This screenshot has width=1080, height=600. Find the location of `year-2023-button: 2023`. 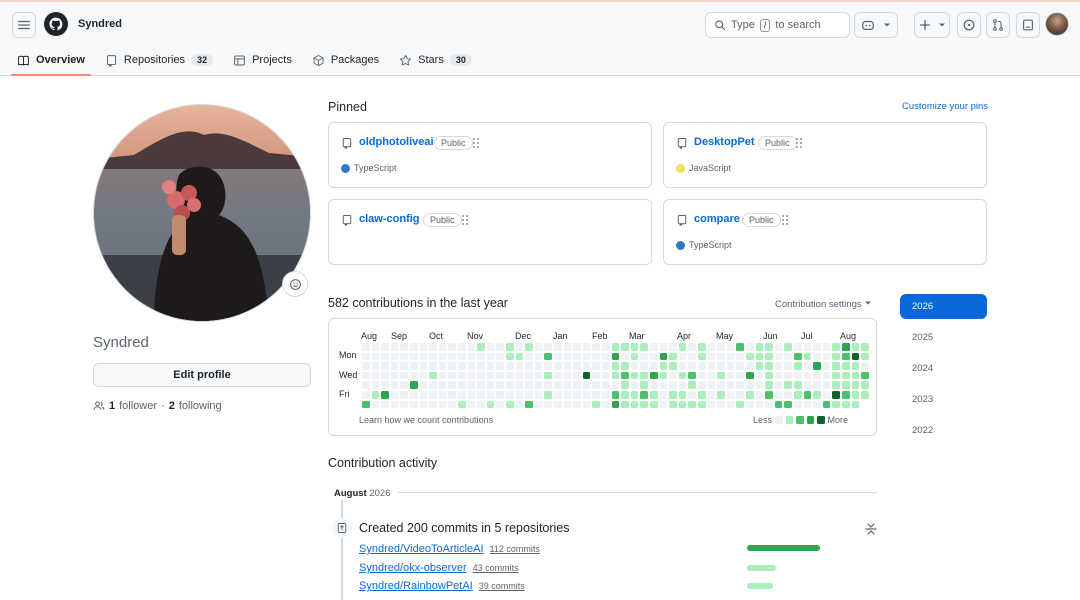

year-2023-button: 2023 is located at coordinates (943, 399).